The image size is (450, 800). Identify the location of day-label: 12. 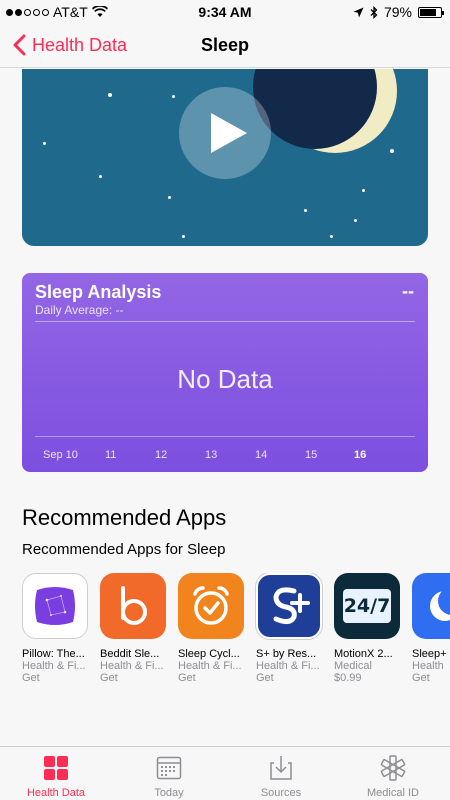
(161, 455).